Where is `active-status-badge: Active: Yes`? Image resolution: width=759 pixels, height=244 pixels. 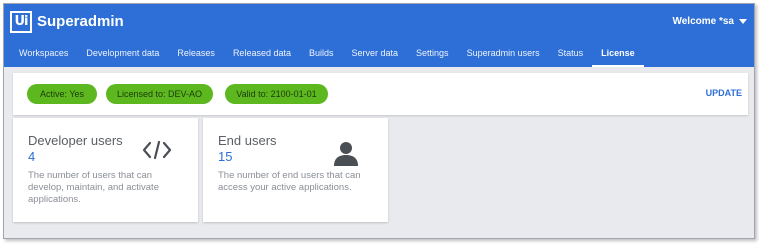 active-status-badge: Active: Yes is located at coordinates (62, 94).